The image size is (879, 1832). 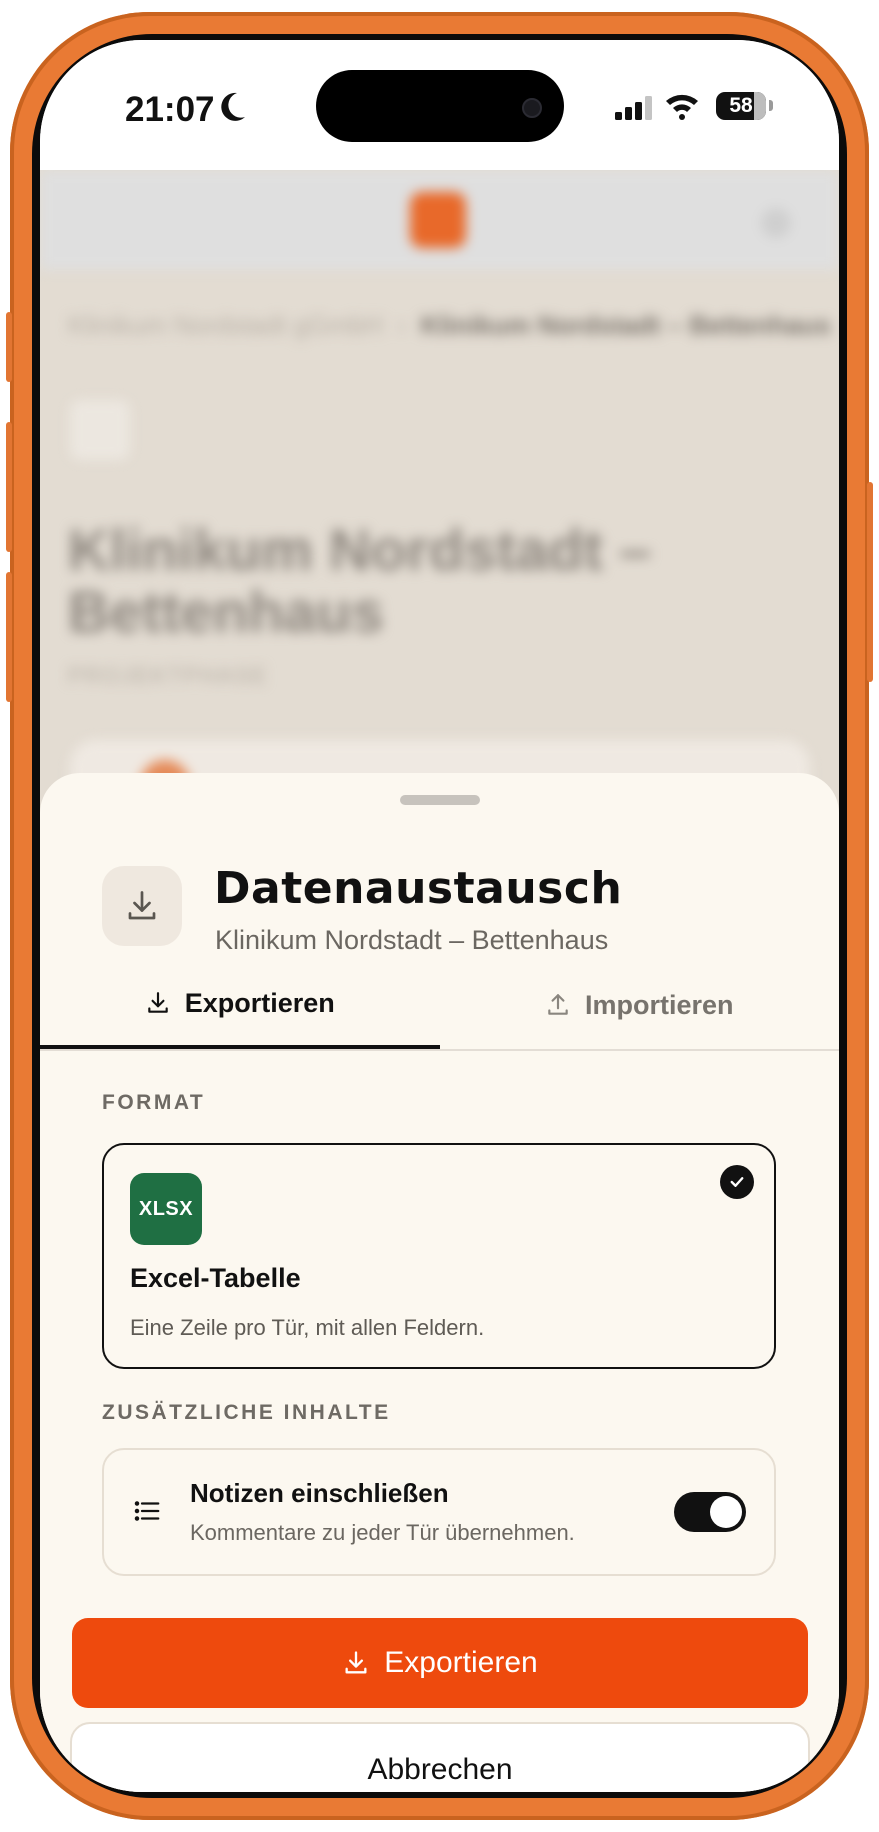 I want to click on dynamic-island, so click(x=440, y=106).